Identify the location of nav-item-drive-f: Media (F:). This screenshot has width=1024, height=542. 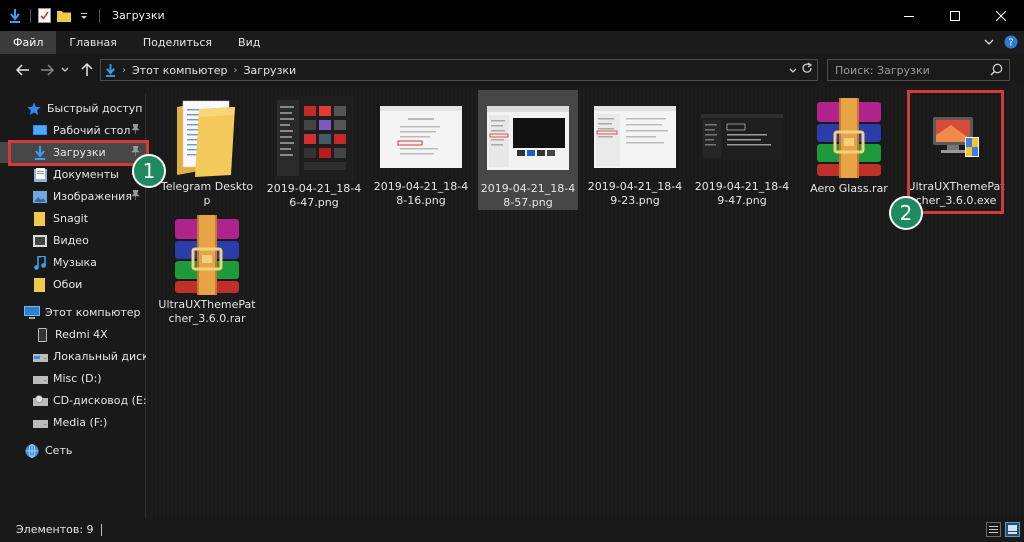
(73, 422).